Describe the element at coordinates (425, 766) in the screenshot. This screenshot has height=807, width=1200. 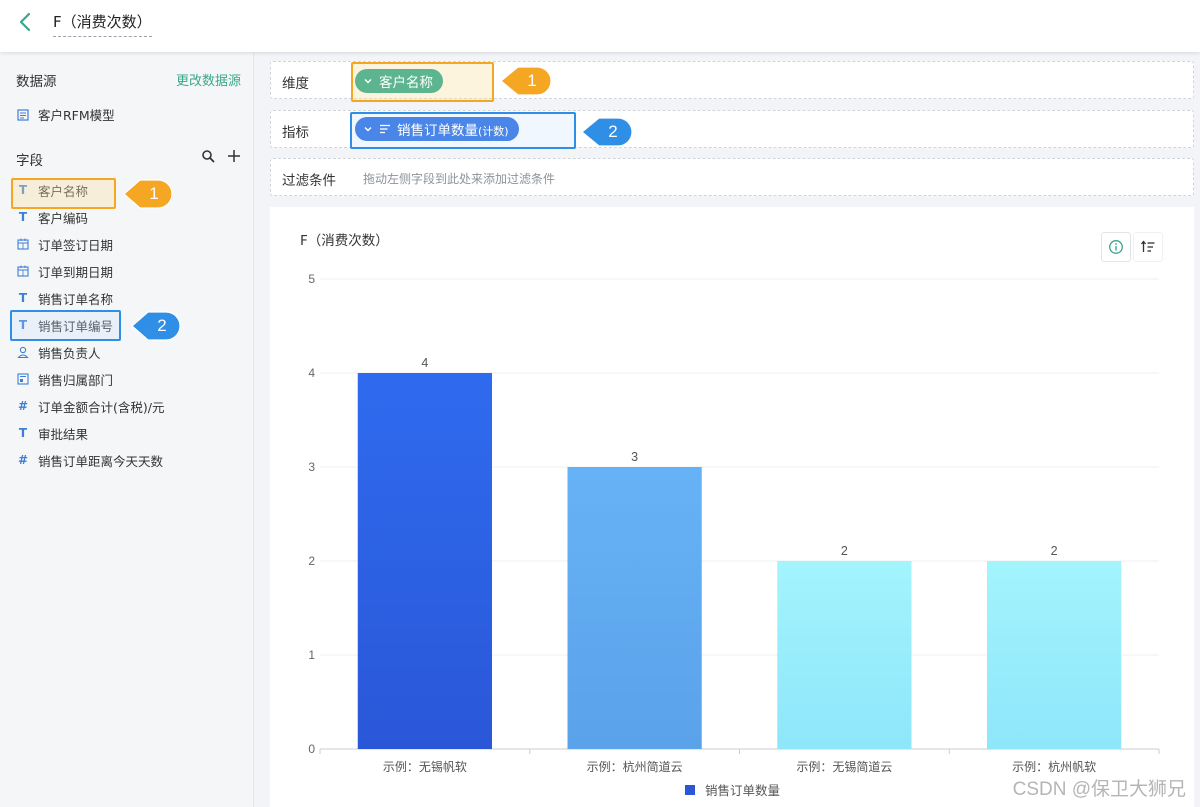
I see `x-tick-label: 示例：无锡帆软` at that location.